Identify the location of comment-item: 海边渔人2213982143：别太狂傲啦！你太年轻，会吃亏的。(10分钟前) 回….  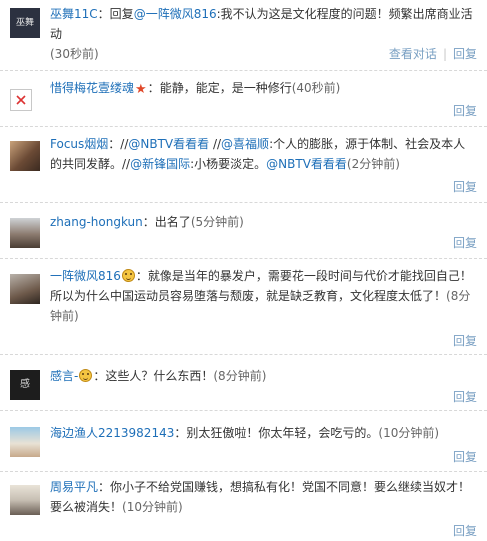
(243, 441).